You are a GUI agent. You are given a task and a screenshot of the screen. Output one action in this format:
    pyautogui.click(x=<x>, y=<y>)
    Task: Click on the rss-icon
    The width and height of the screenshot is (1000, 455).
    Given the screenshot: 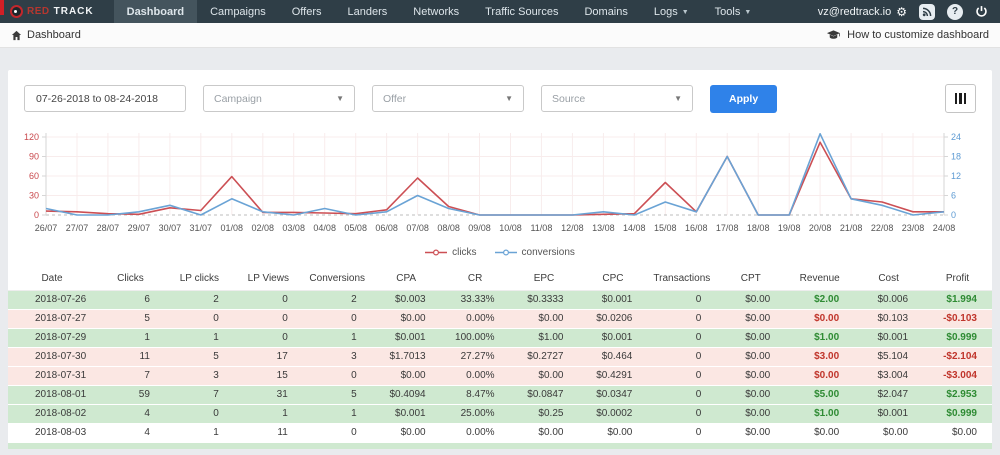 What is the action you would take?
    pyautogui.click(x=927, y=11)
    